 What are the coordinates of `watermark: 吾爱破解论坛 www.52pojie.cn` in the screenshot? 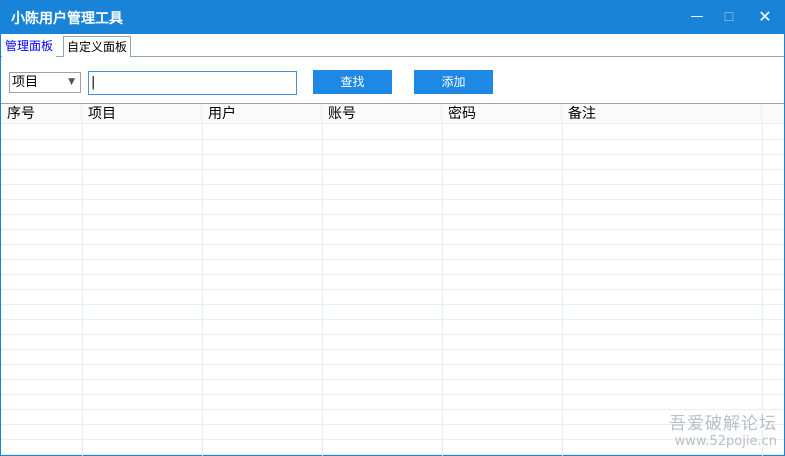 It's located at (723, 433).